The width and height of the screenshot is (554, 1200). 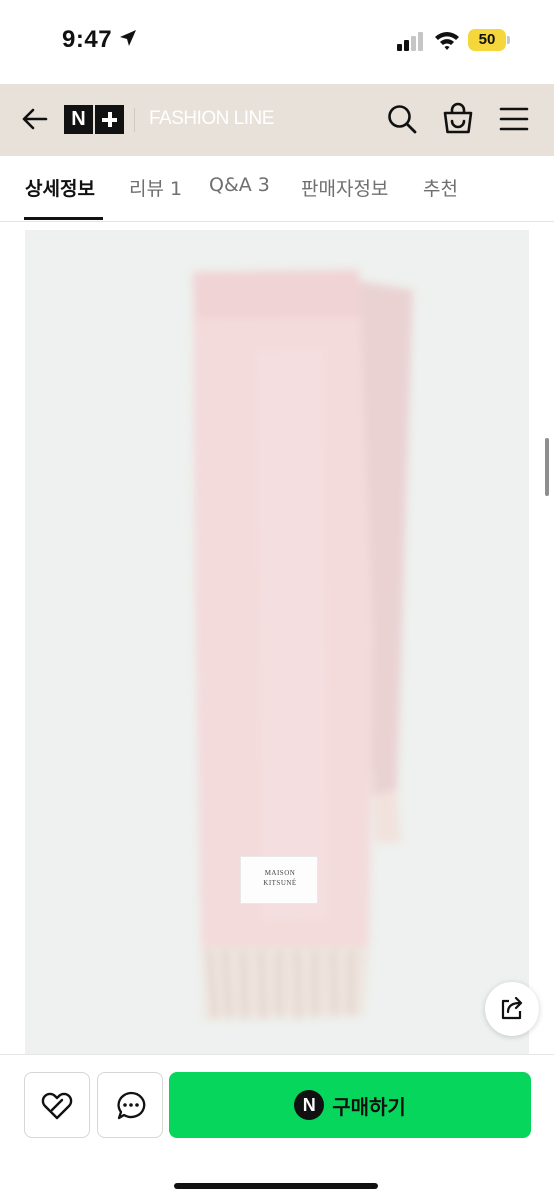 I want to click on brand-tag-line-2: KITSUNÉ, so click(x=280, y=883).